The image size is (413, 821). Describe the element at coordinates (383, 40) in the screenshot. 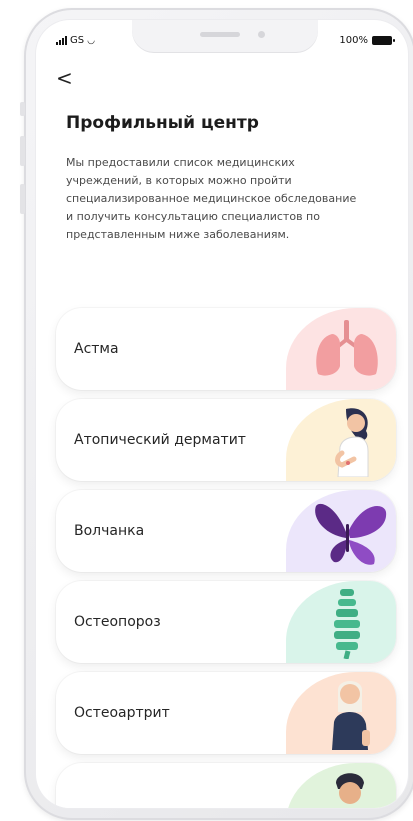

I see `battery-icon` at that location.